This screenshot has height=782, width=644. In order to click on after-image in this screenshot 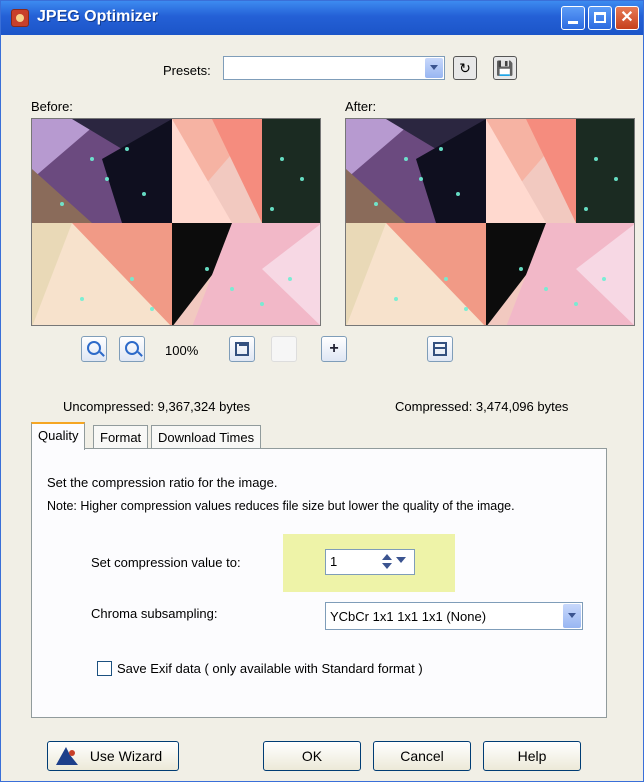, I will do `click(490, 222)`.